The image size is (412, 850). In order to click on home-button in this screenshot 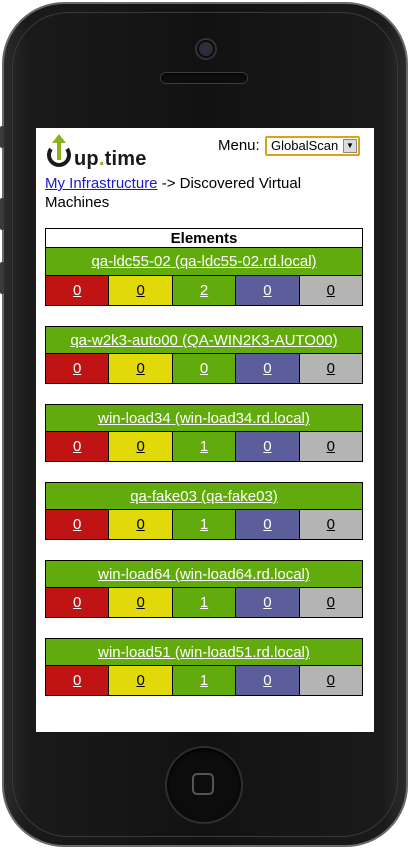, I will do `click(204, 785)`.